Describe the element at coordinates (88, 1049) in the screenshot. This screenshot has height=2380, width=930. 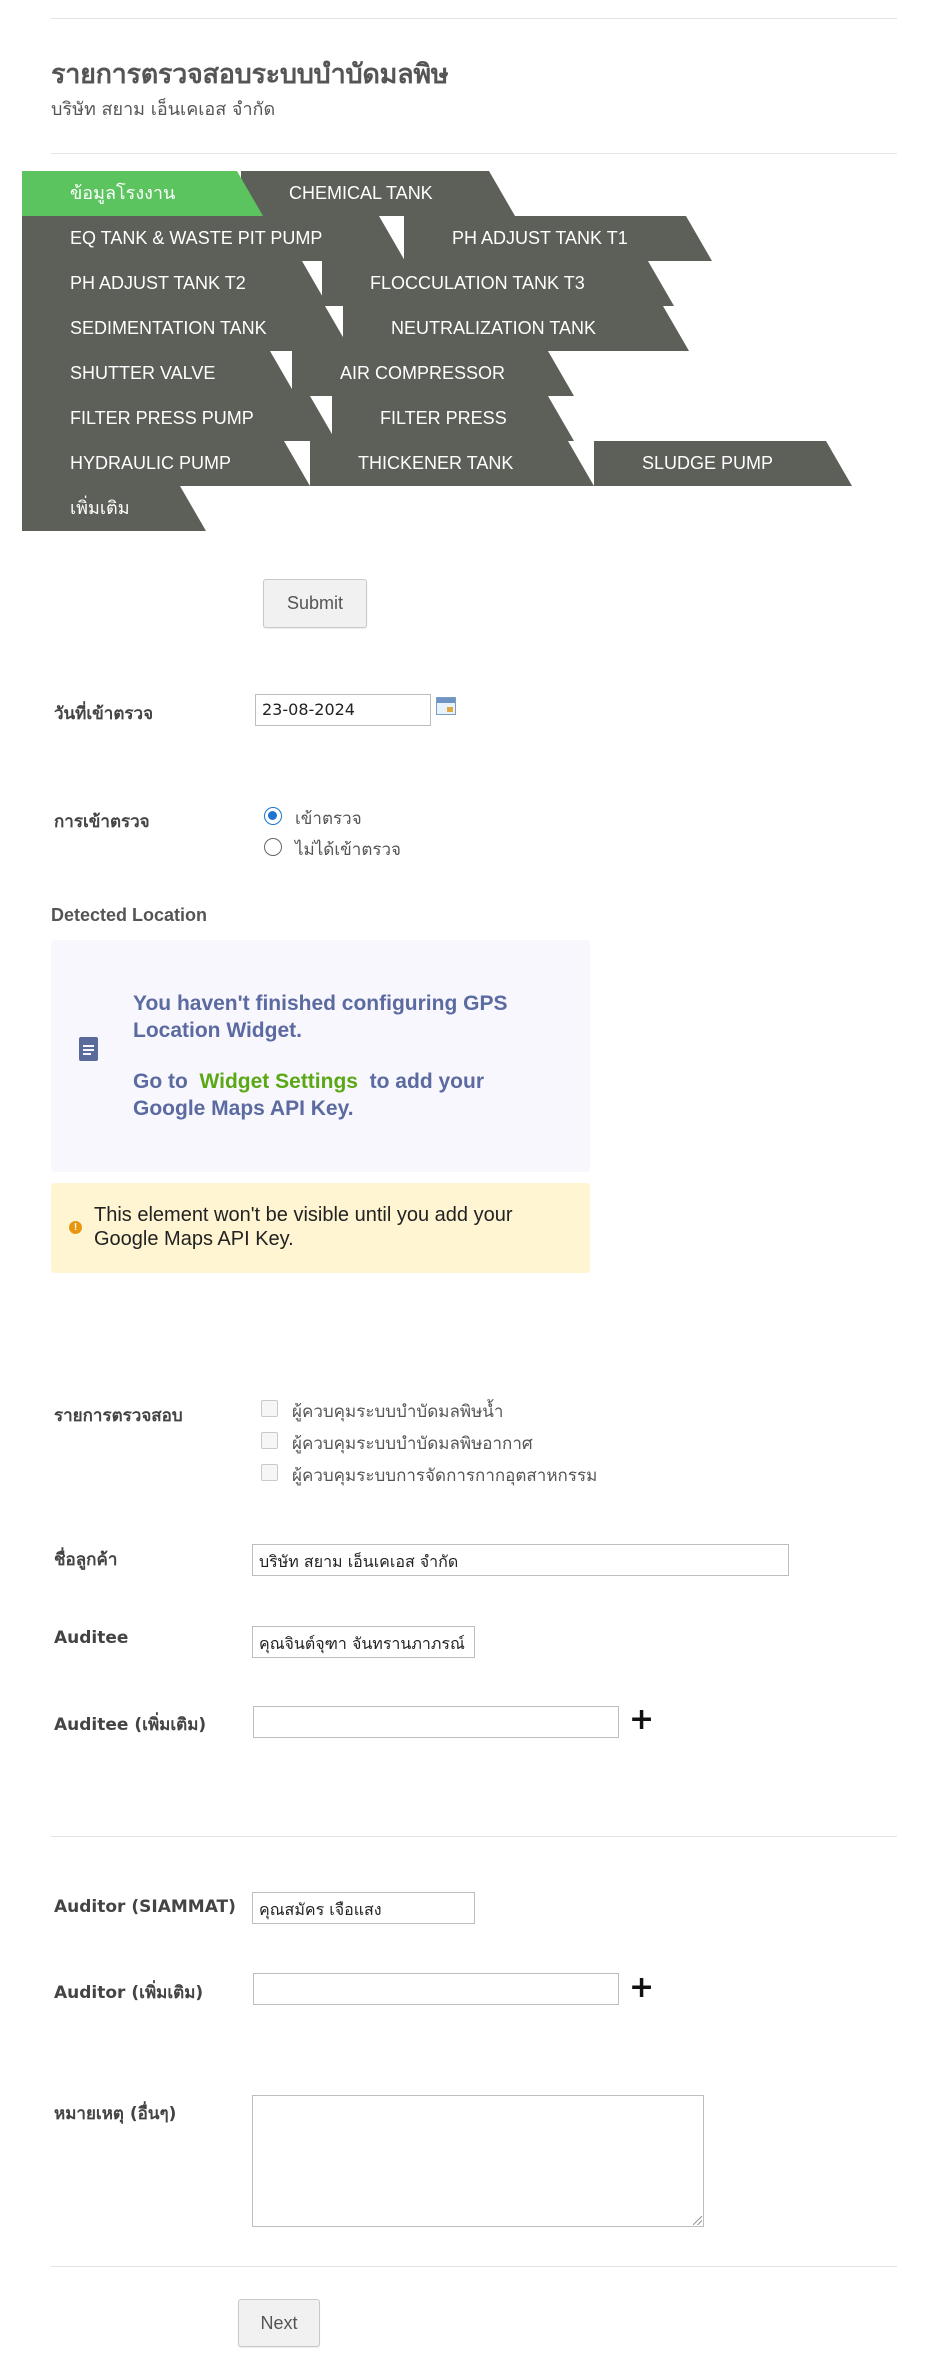
I see `document-icon` at that location.